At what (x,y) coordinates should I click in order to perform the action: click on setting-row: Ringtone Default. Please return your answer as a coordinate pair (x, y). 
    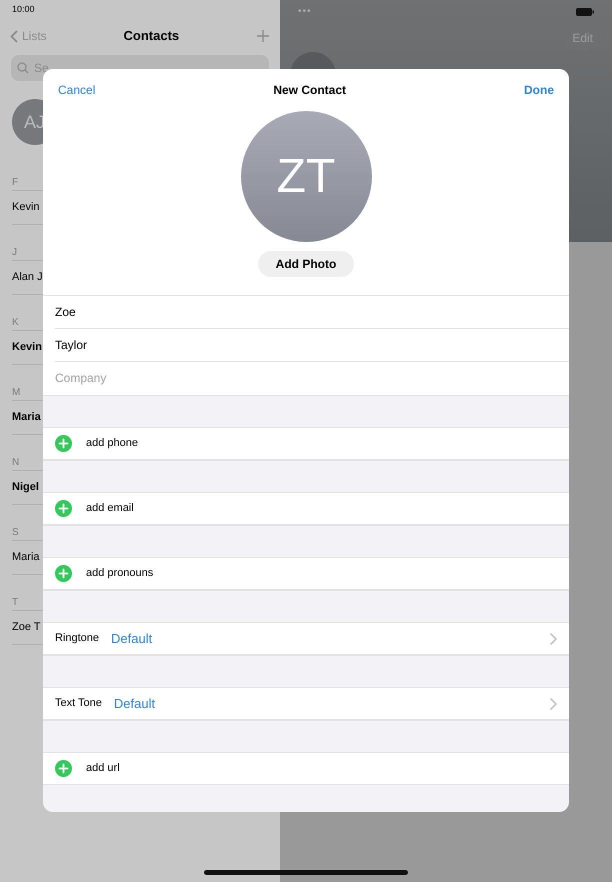
    Looking at the image, I should click on (306, 638).